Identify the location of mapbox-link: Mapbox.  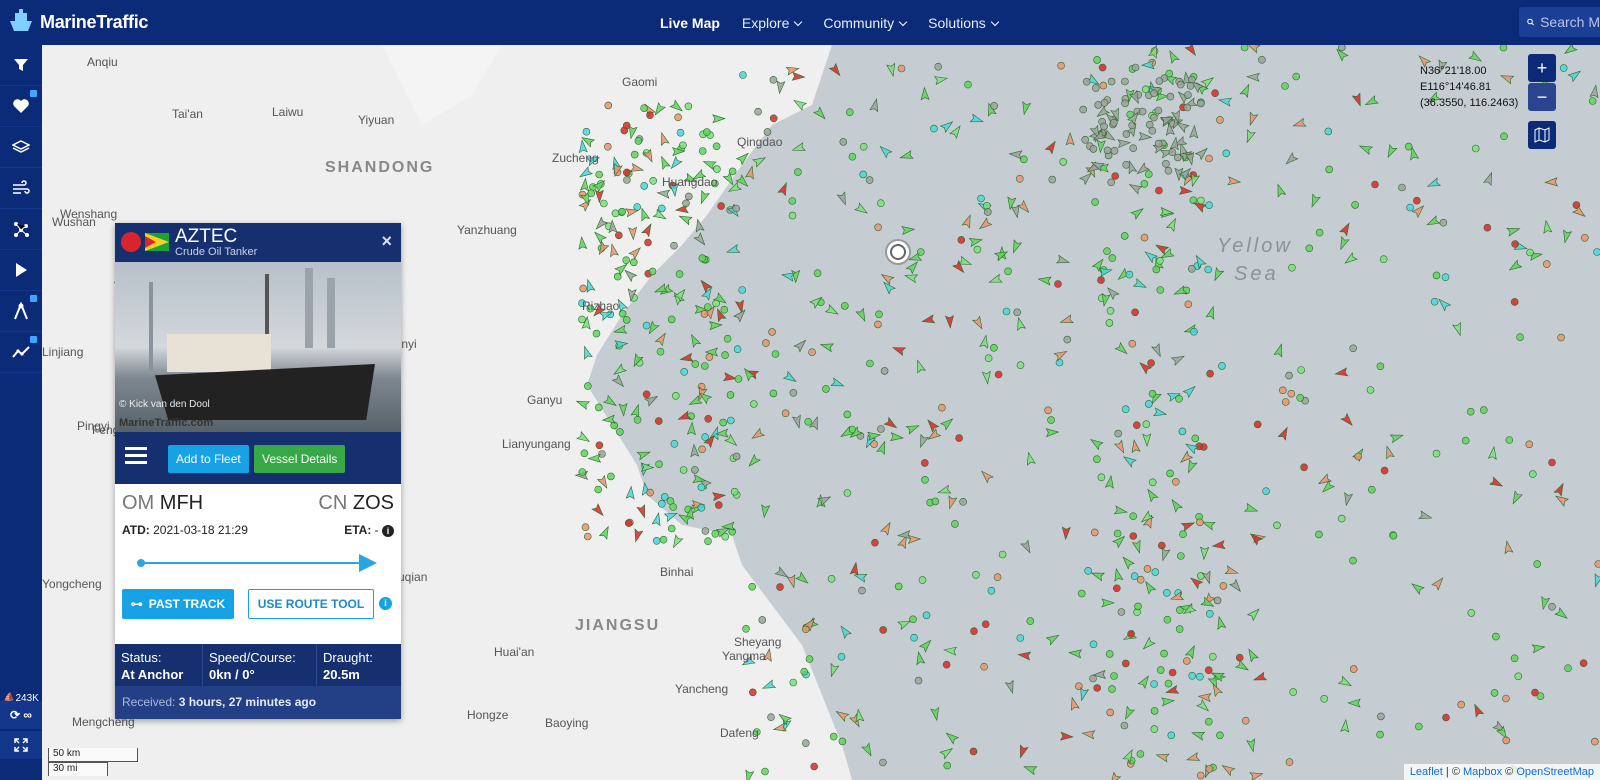
(1482, 772).